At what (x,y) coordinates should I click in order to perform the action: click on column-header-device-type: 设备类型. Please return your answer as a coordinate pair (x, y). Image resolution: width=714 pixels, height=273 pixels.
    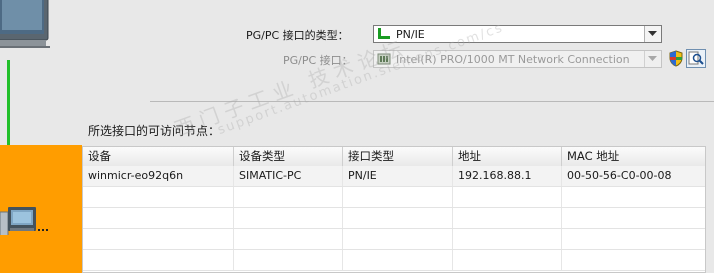
    Looking at the image, I should click on (288, 156).